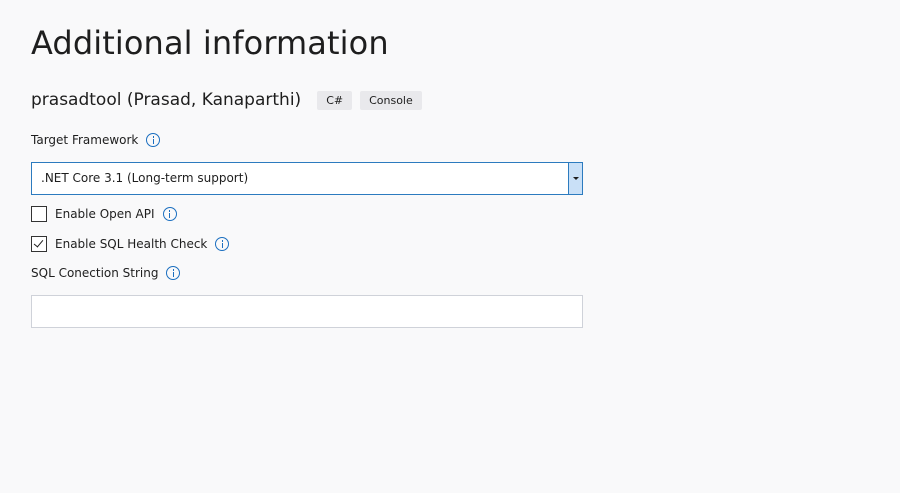 Image resolution: width=900 pixels, height=493 pixels. What do you see at coordinates (307, 178) in the screenshot?
I see `target-framework-dropdown: .NET Core 3.1 (Long-term support)` at bounding box center [307, 178].